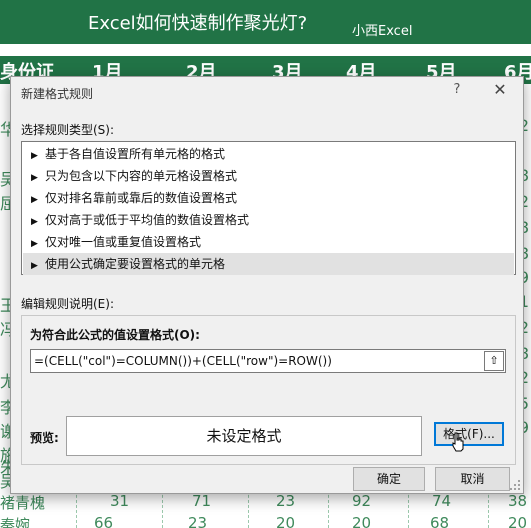 This screenshot has height=528, width=531. What do you see at coordinates (268, 154) in the screenshot?
I see `rule-item-format-all-cells: ▶ 基于各自值设置所有单元格的格式` at bounding box center [268, 154].